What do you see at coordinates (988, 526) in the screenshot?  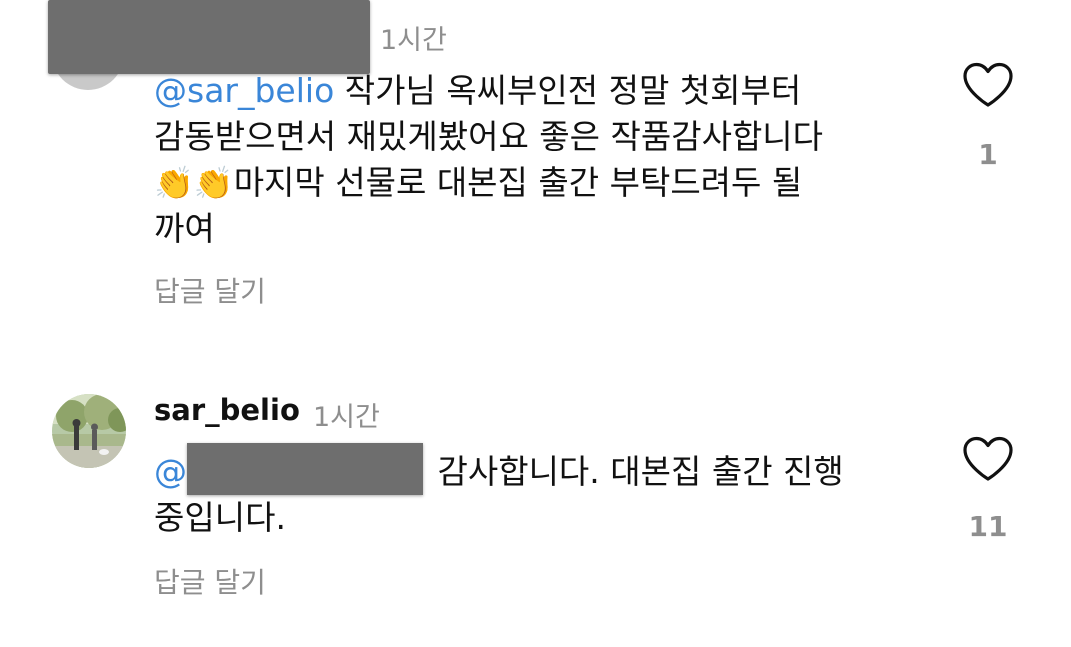 I see `like-count: 11` at bounding box center [988, 526].